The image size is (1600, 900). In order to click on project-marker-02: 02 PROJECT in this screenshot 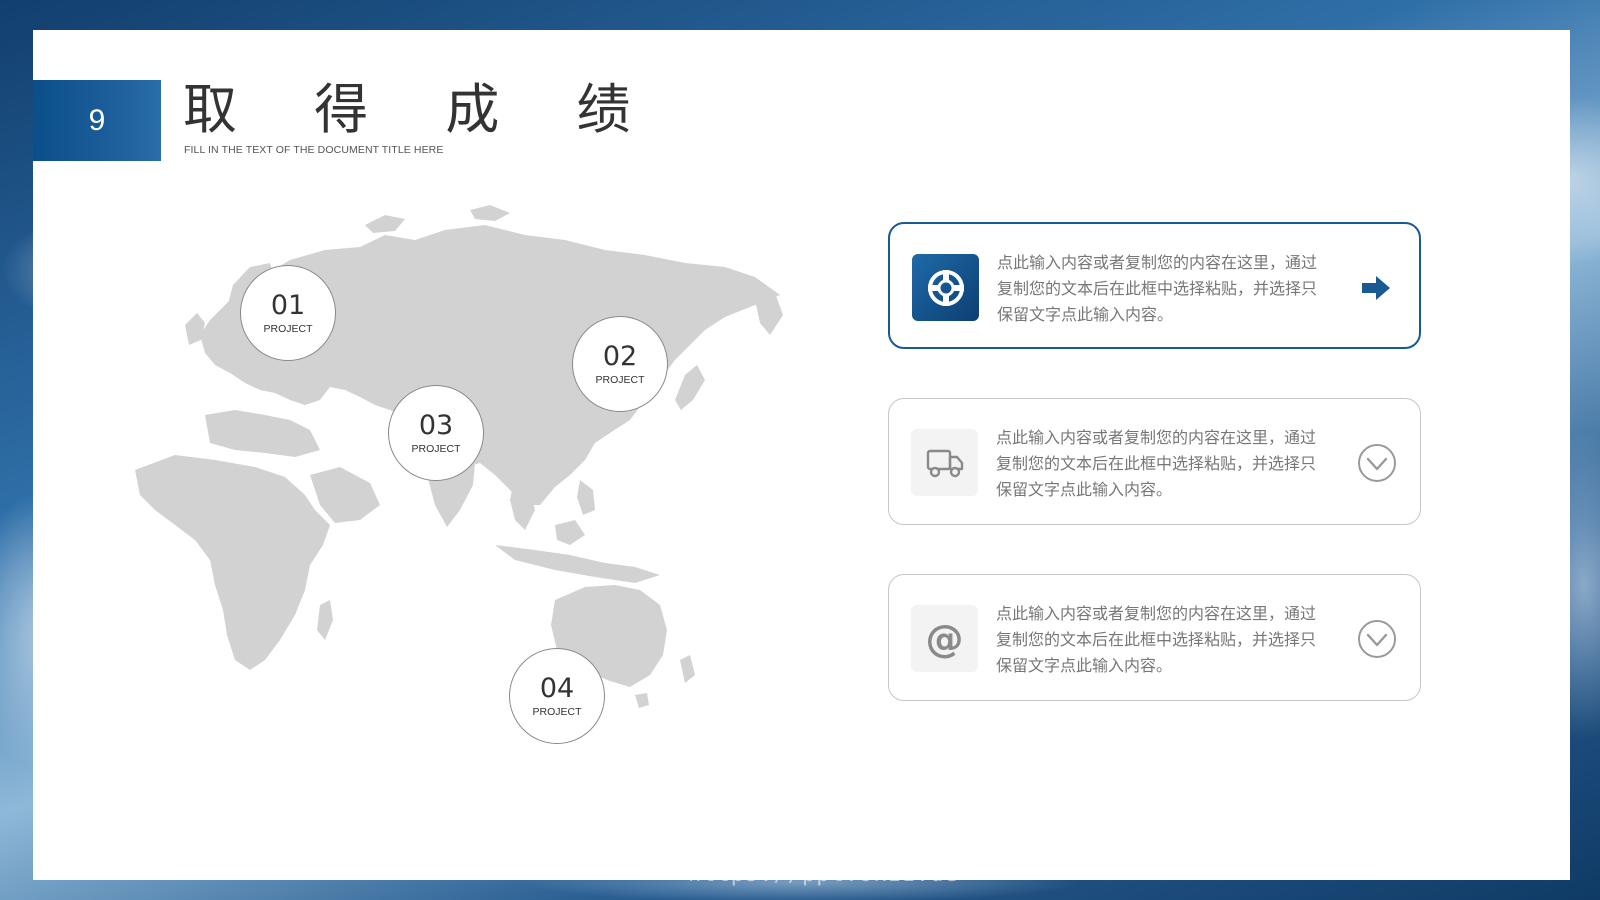, I will do `click(620, 364)`.